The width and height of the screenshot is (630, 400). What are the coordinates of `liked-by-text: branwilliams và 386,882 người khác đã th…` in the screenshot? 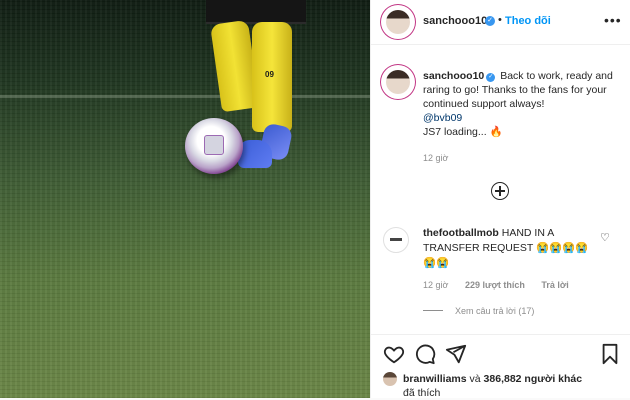 It's located at (513, 386).